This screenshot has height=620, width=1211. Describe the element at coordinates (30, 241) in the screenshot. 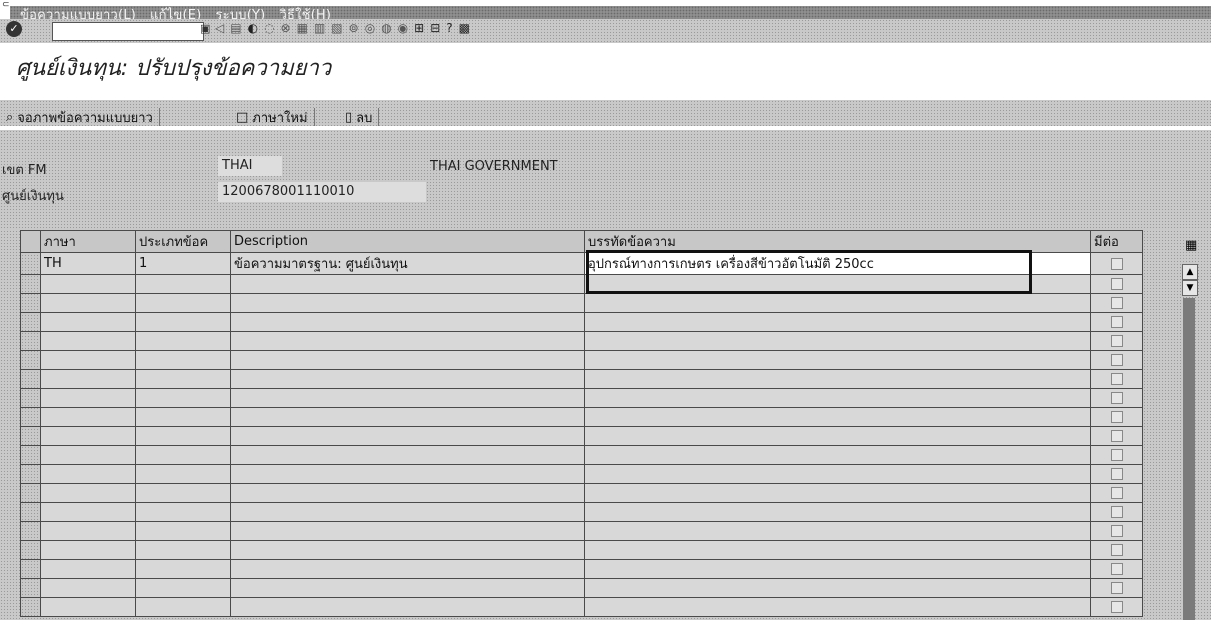

I see `row-selector-header` at that location.